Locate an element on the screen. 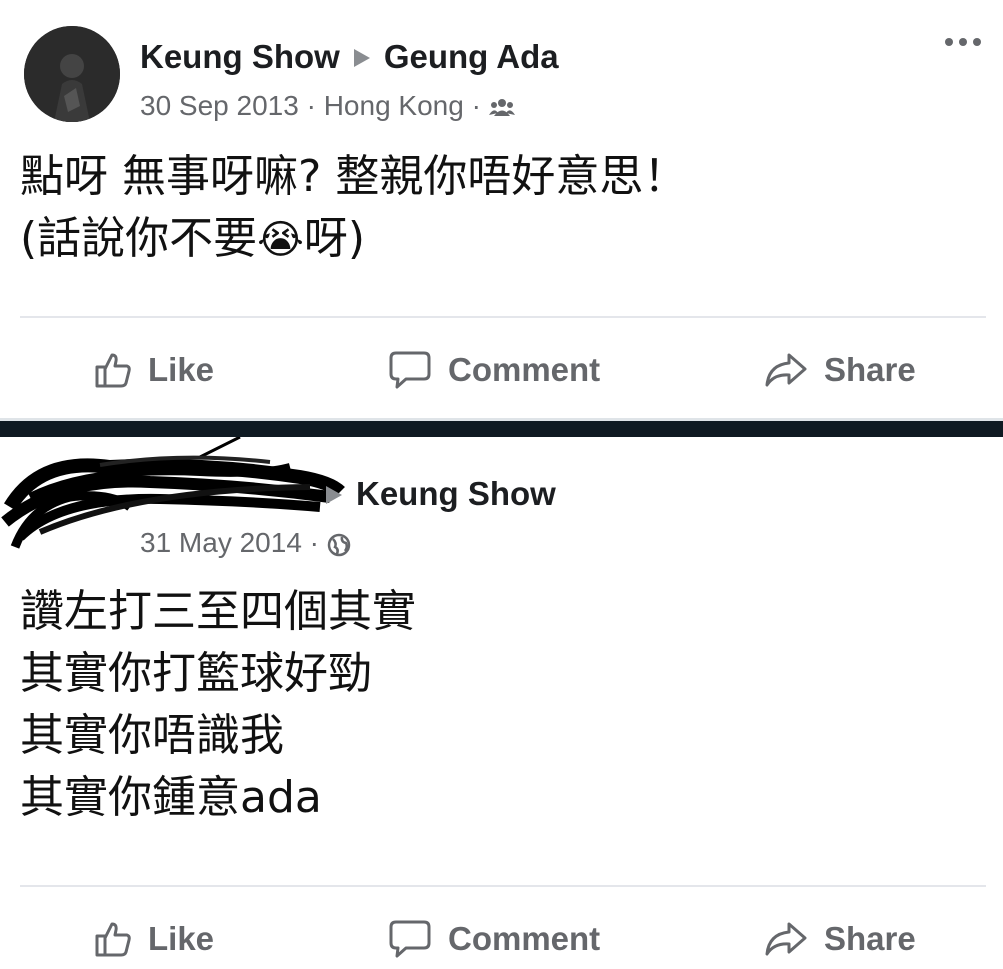  post-text-line: 讚左打三至四個其實 is located at coordinates (218, 611).